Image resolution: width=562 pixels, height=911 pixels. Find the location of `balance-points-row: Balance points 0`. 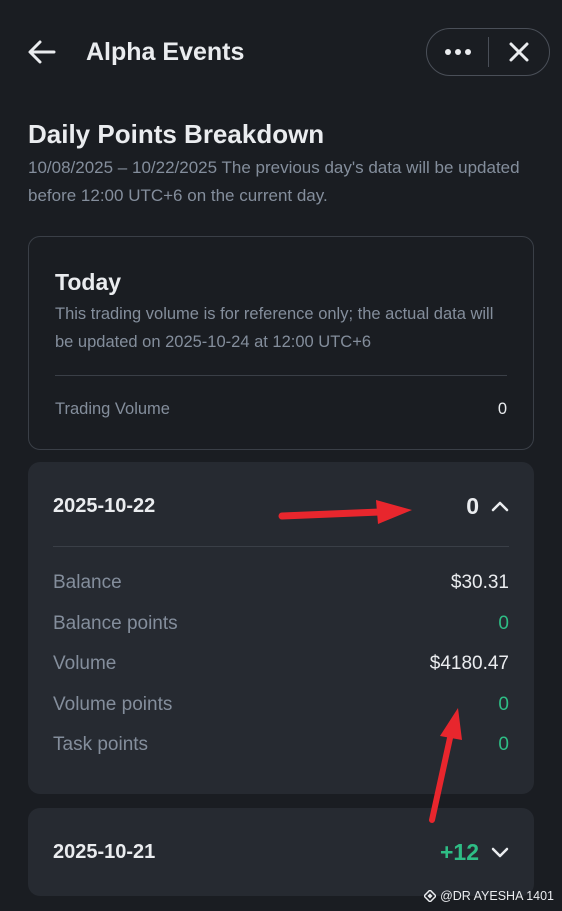

balance-points-row: Balance points 0 is located at coordinates (281, 624).